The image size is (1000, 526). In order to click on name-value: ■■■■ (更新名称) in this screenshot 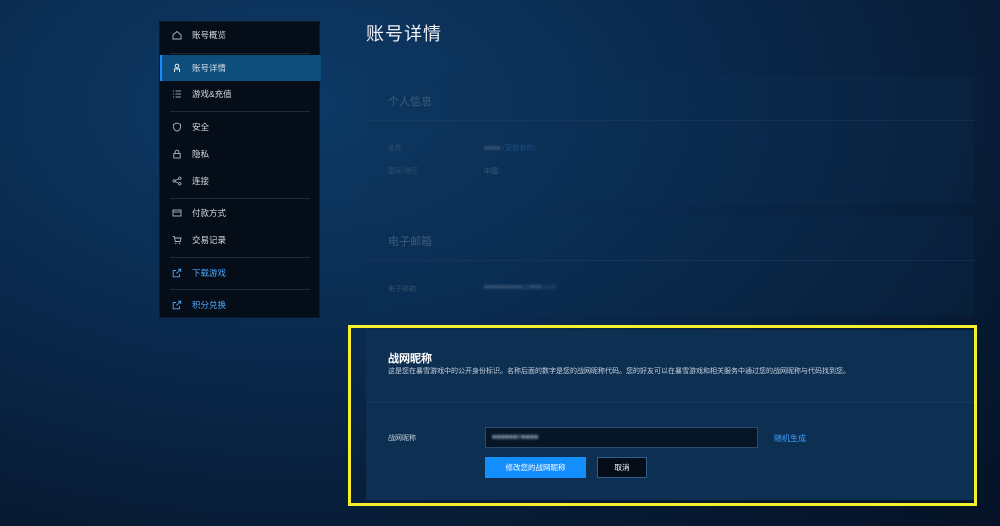, I will do `click(510, 148)`.